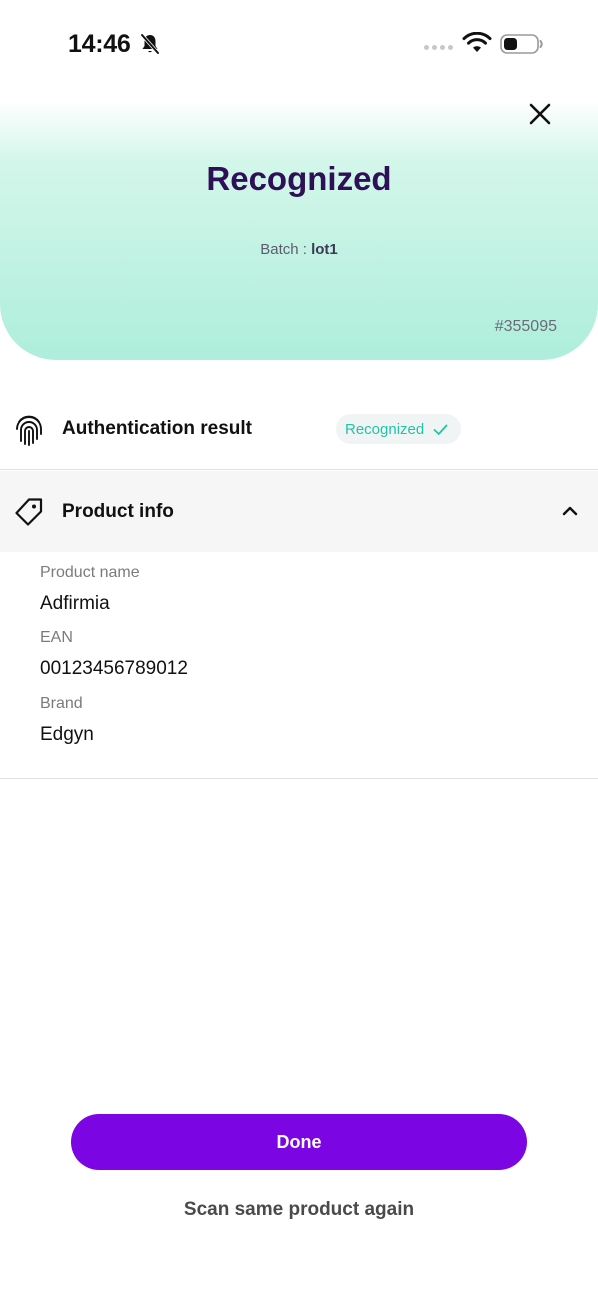 This screenshot has height=1300, width=598. I want to click on batch-info: Batch : lot1, so click(299, 249).